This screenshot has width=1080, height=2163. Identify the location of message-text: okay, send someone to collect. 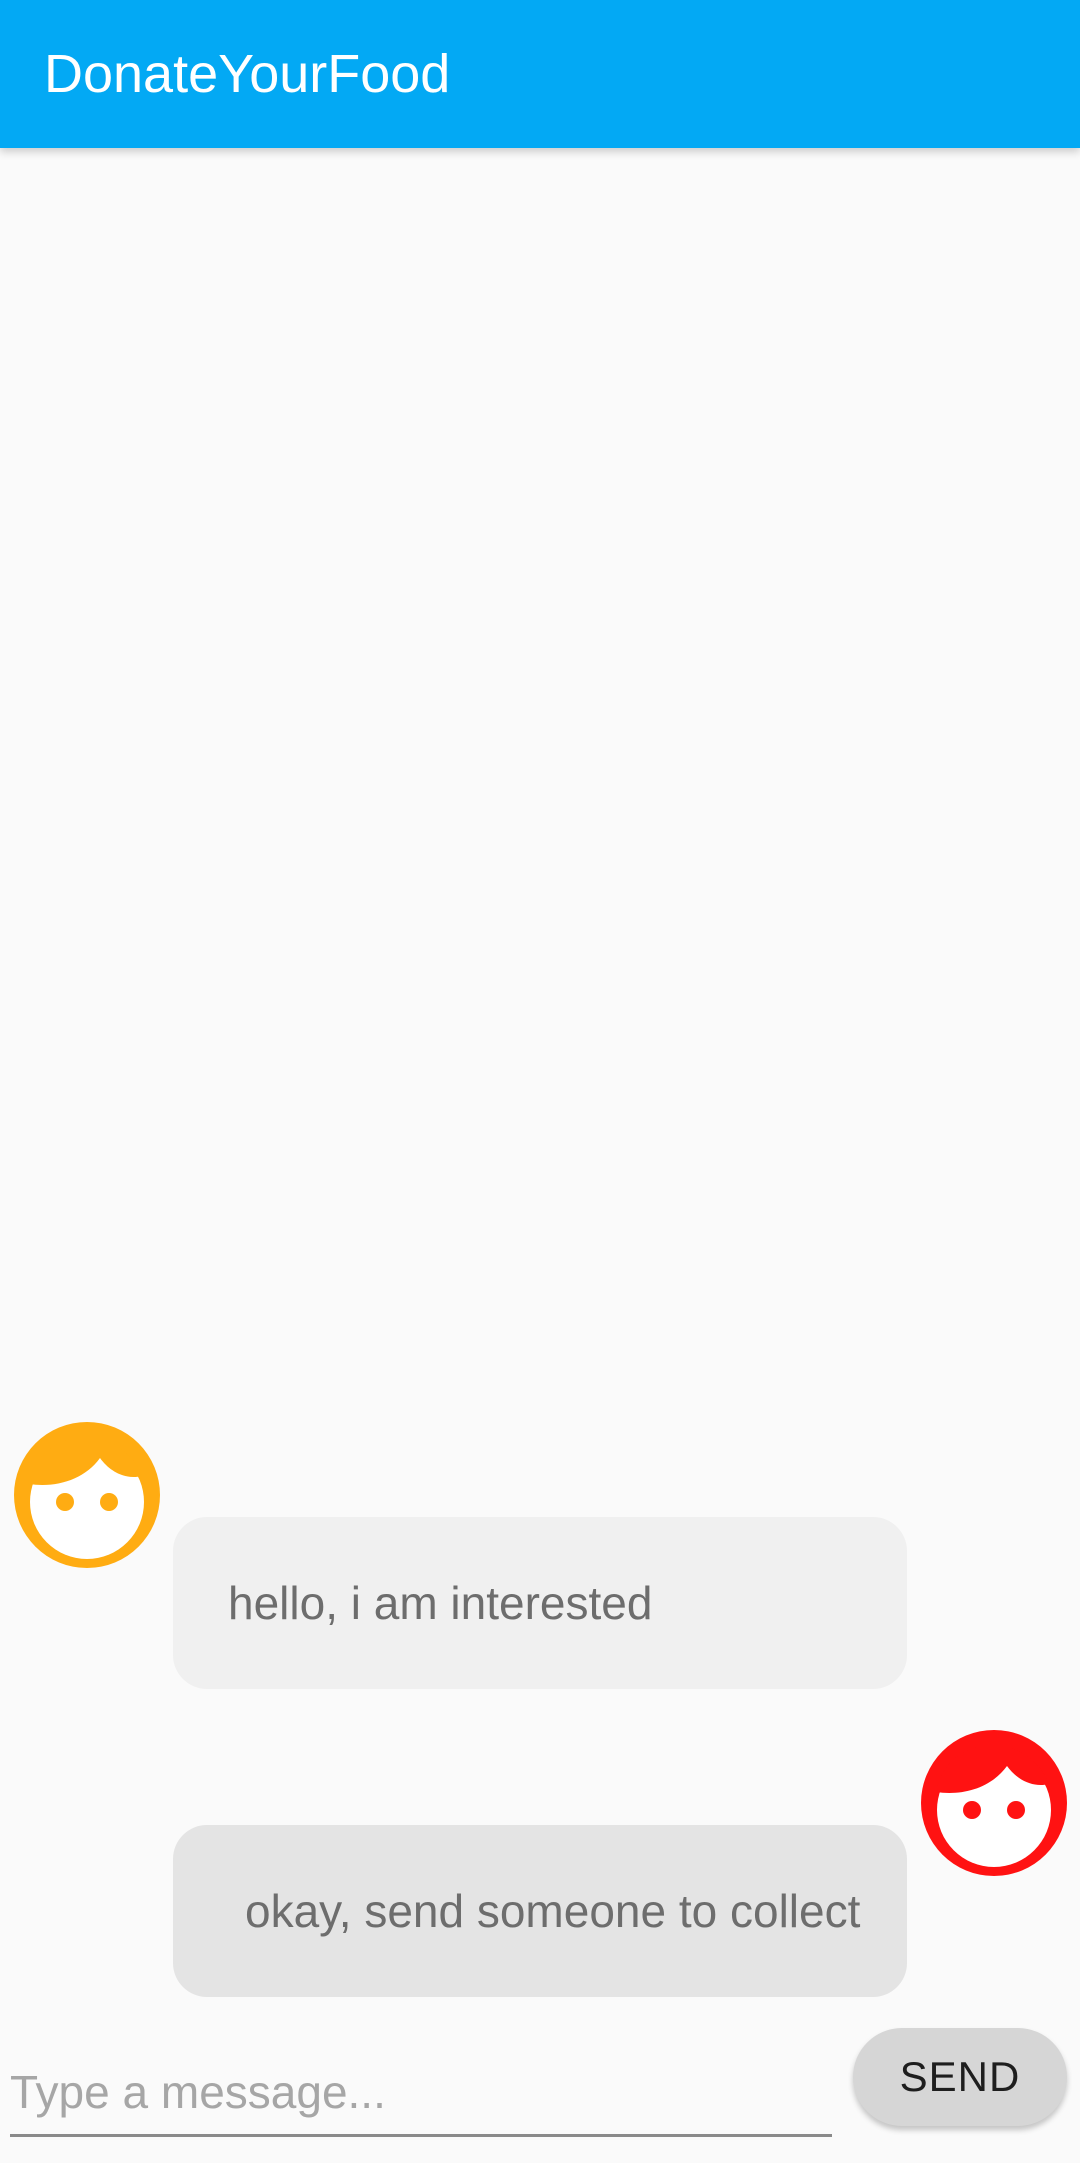
(553, 1911).